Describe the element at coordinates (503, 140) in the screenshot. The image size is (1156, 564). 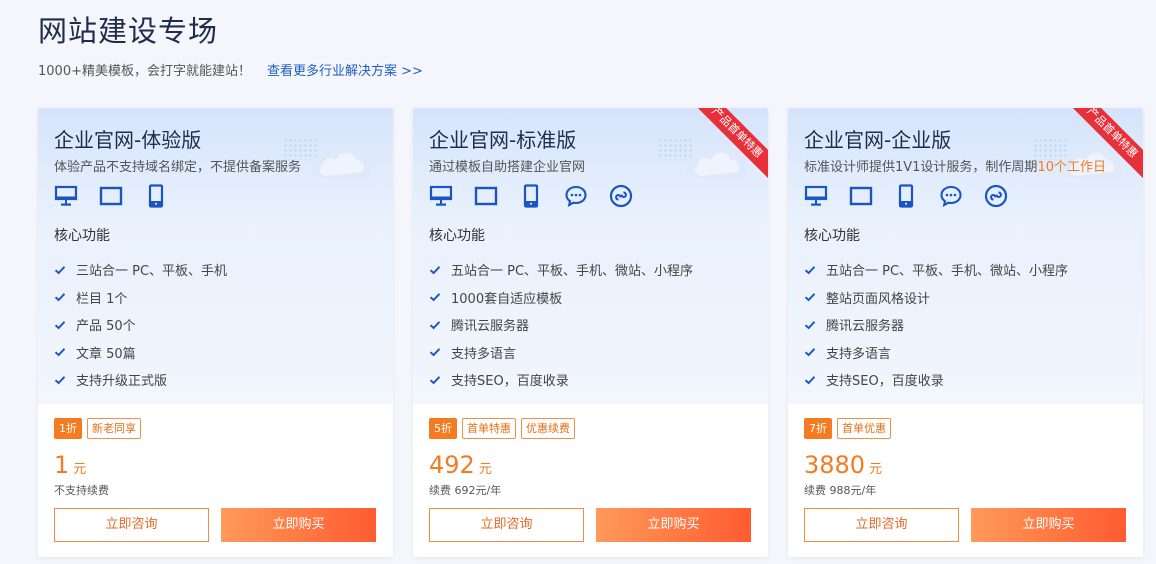
I see `plan-title: 企业官网-标准版` at that location.